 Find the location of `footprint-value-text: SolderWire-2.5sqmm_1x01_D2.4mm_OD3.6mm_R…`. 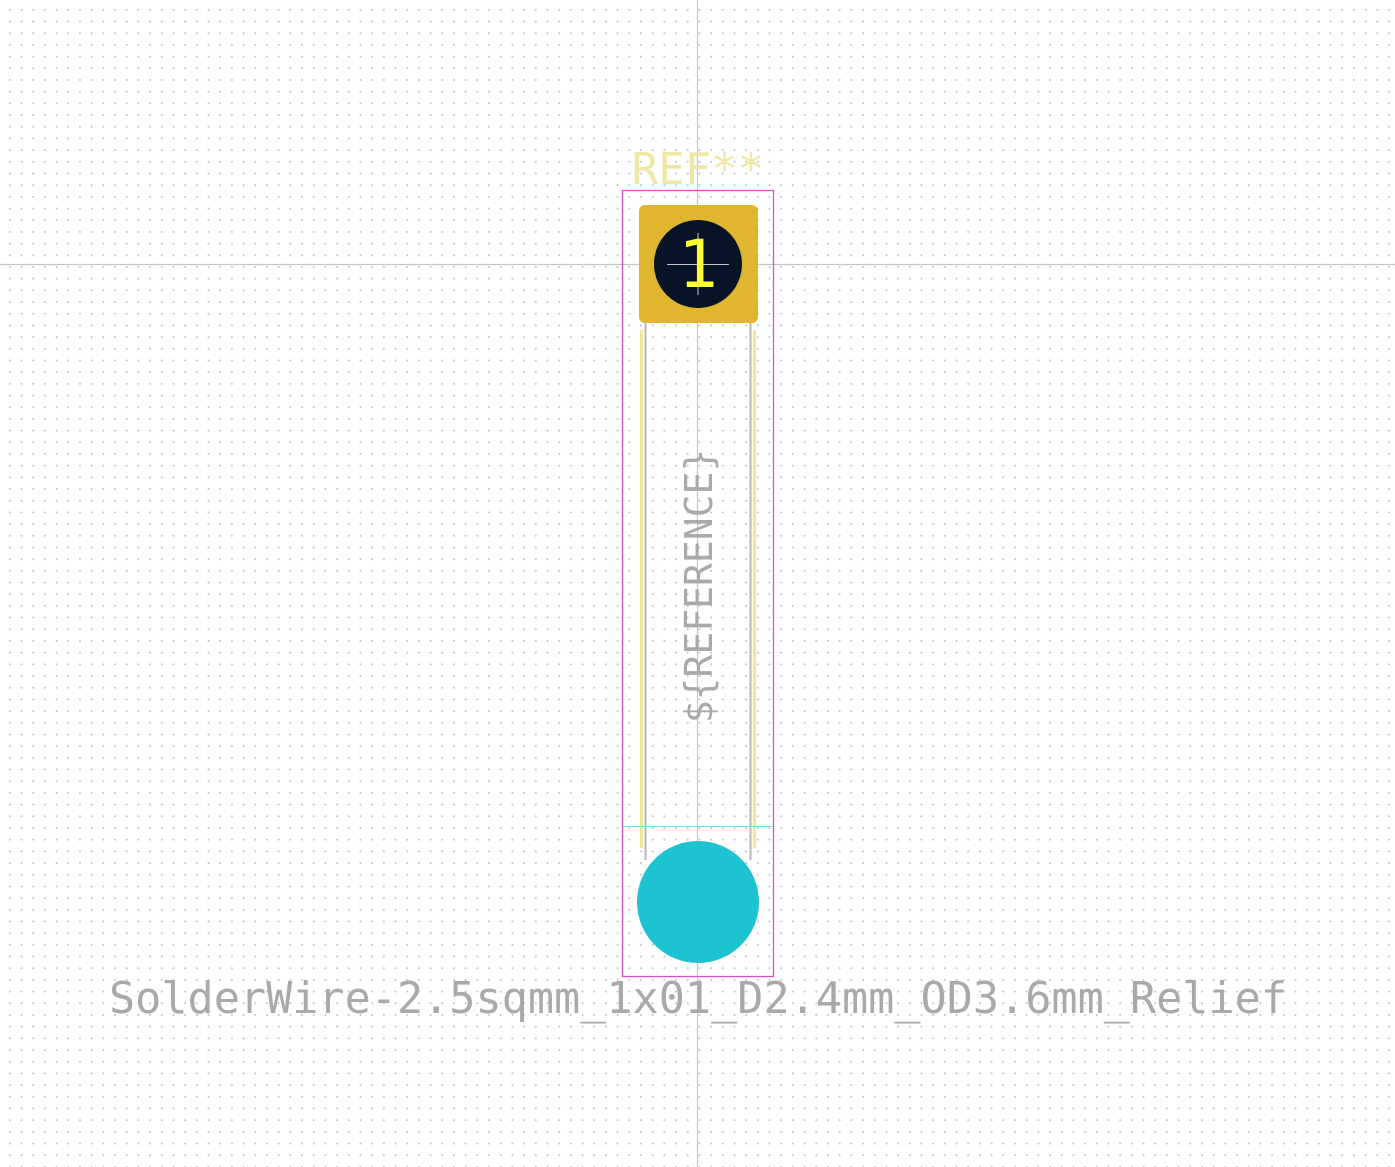

footprint-value-text: SolderWire-2.5sqmm_1x01_D2.4mm_OD3.6mm_R… is located at coordinates (698, 998).